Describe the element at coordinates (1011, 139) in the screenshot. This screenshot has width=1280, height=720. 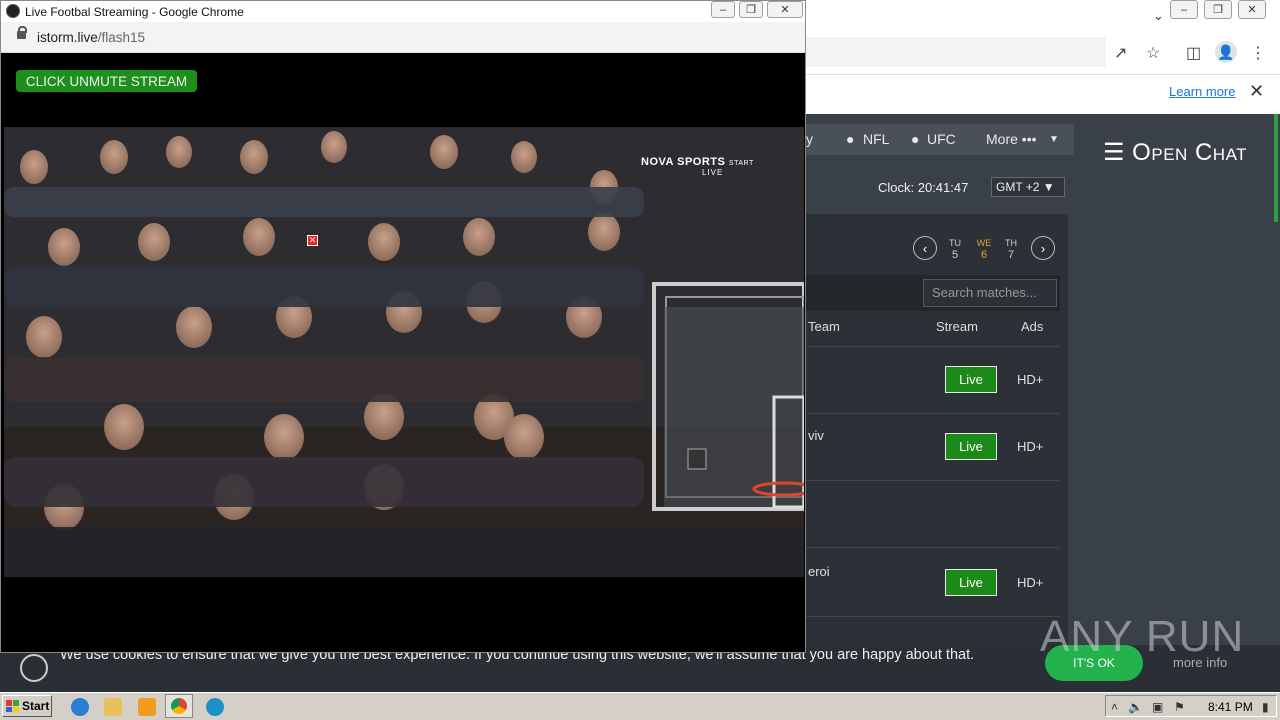
I see `nav-item-more: More •••` at that location.